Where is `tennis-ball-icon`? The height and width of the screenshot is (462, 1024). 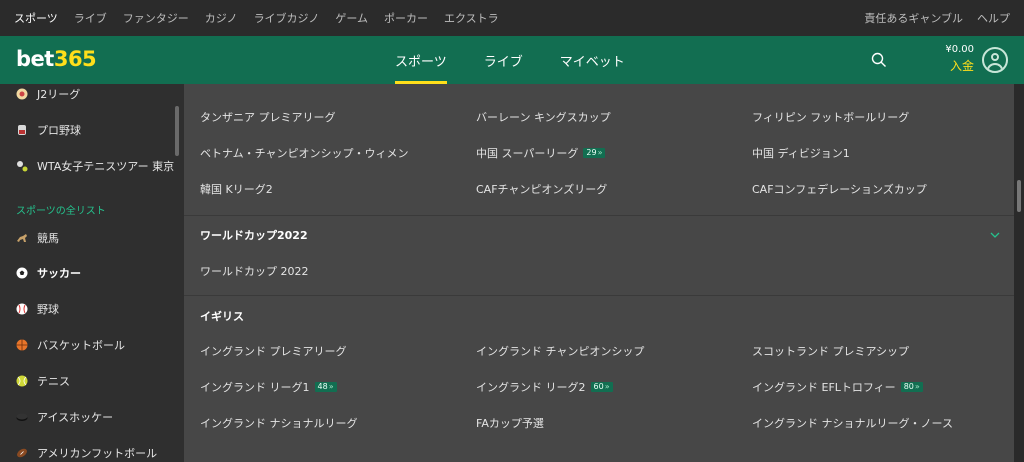
tennis-ball-icon is located at coordinates (22, 166).